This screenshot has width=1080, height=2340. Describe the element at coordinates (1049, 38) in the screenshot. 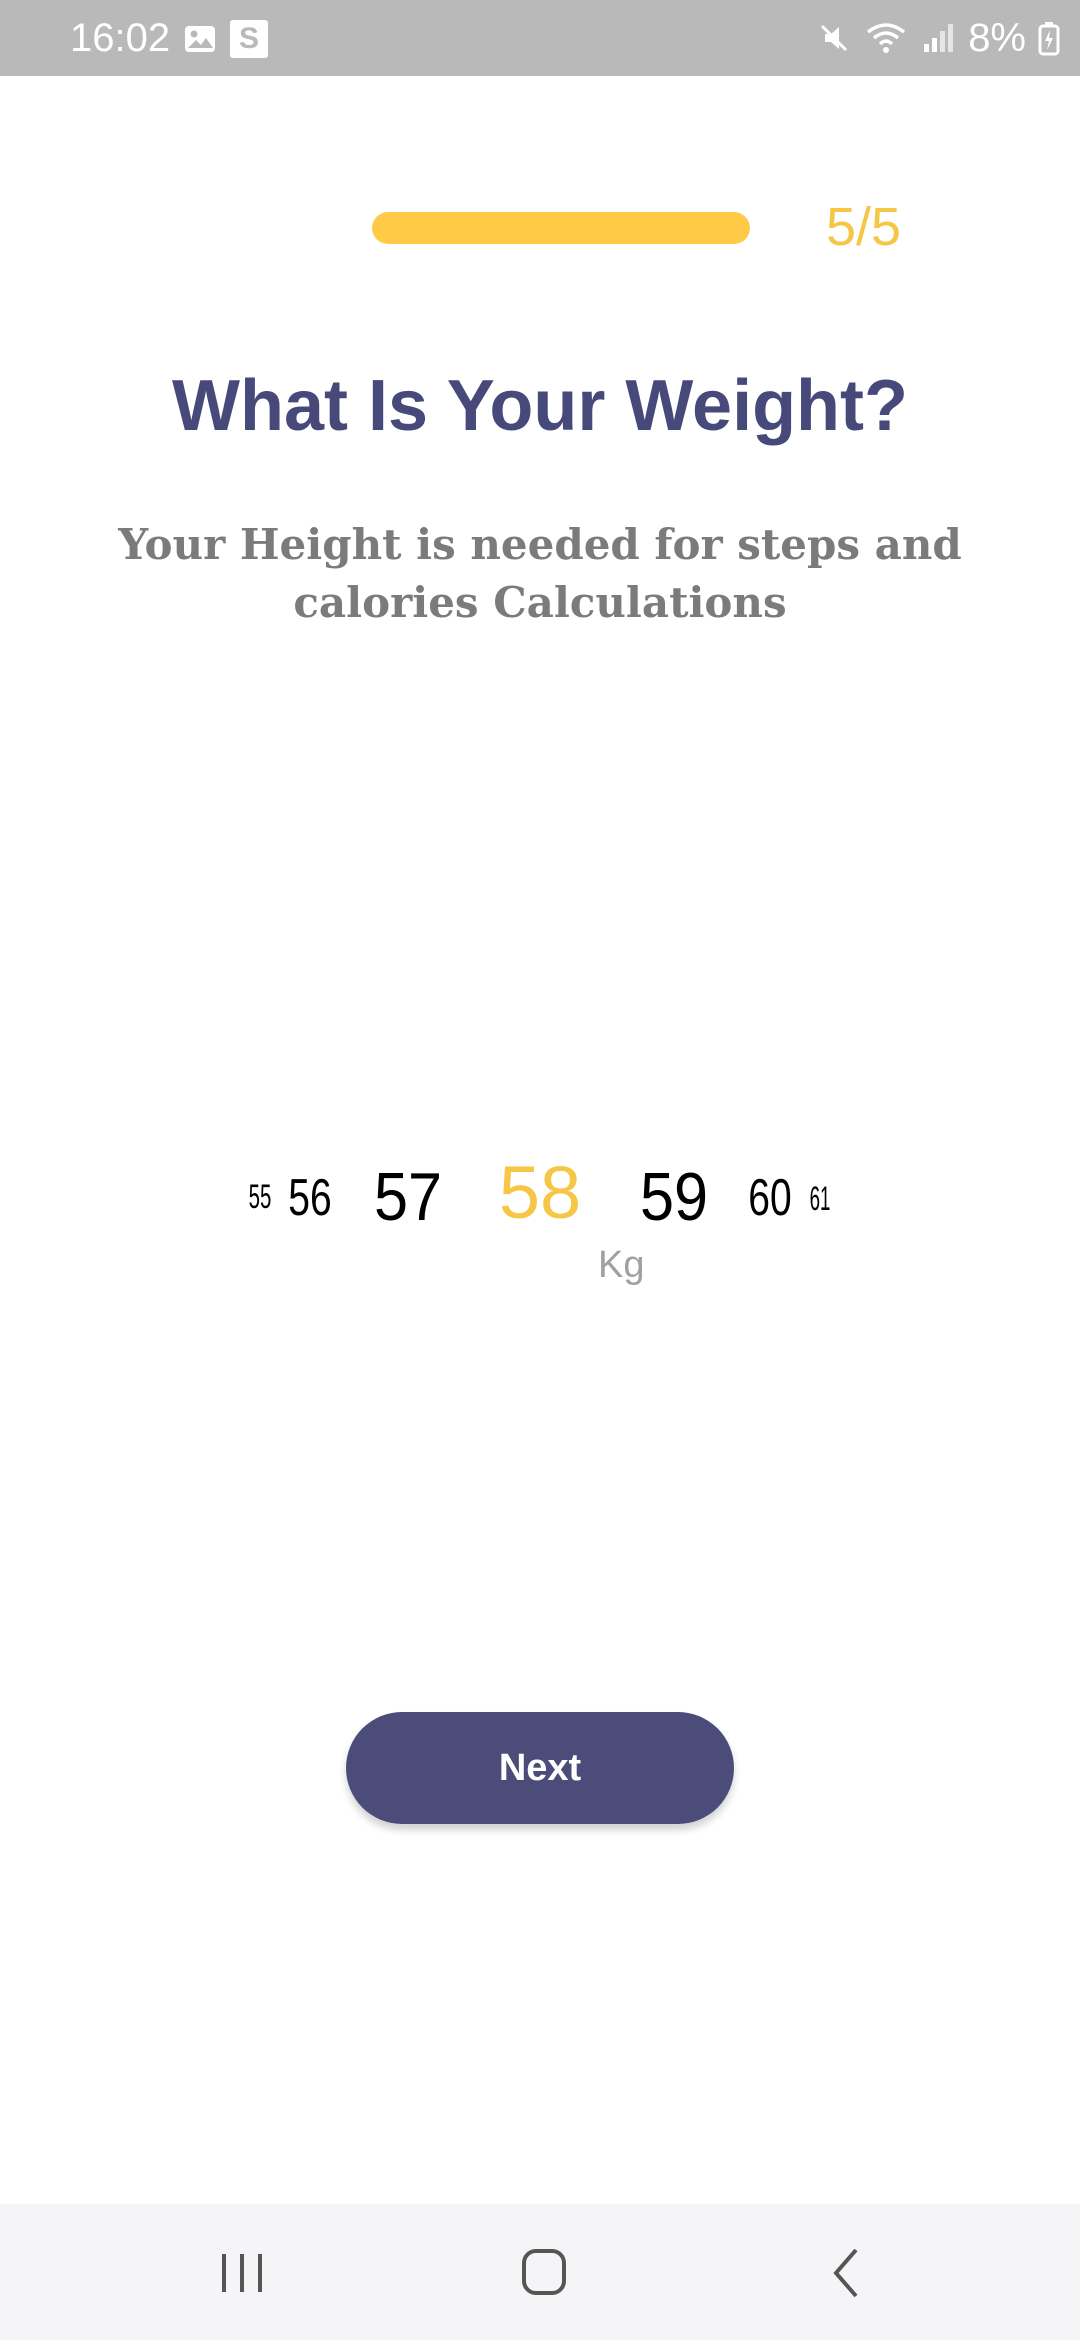

I see `battery-icon` at that location.